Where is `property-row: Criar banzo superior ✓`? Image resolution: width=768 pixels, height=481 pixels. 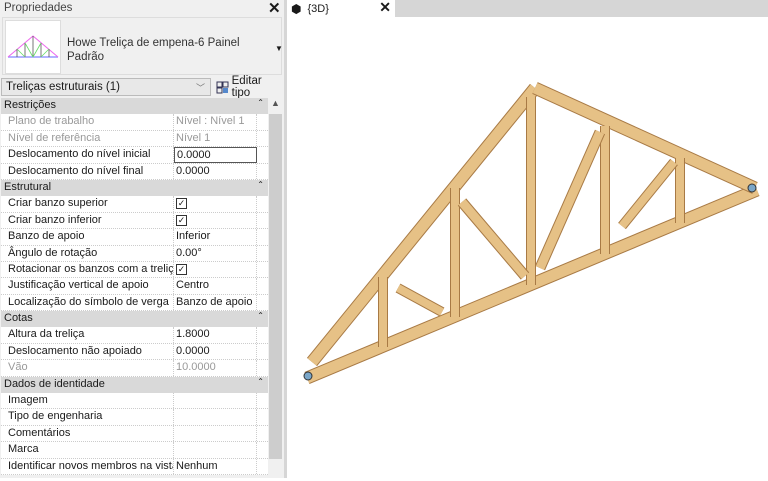 property-row: Criar banzo superior ✓ is located at coordinates (134, 204).